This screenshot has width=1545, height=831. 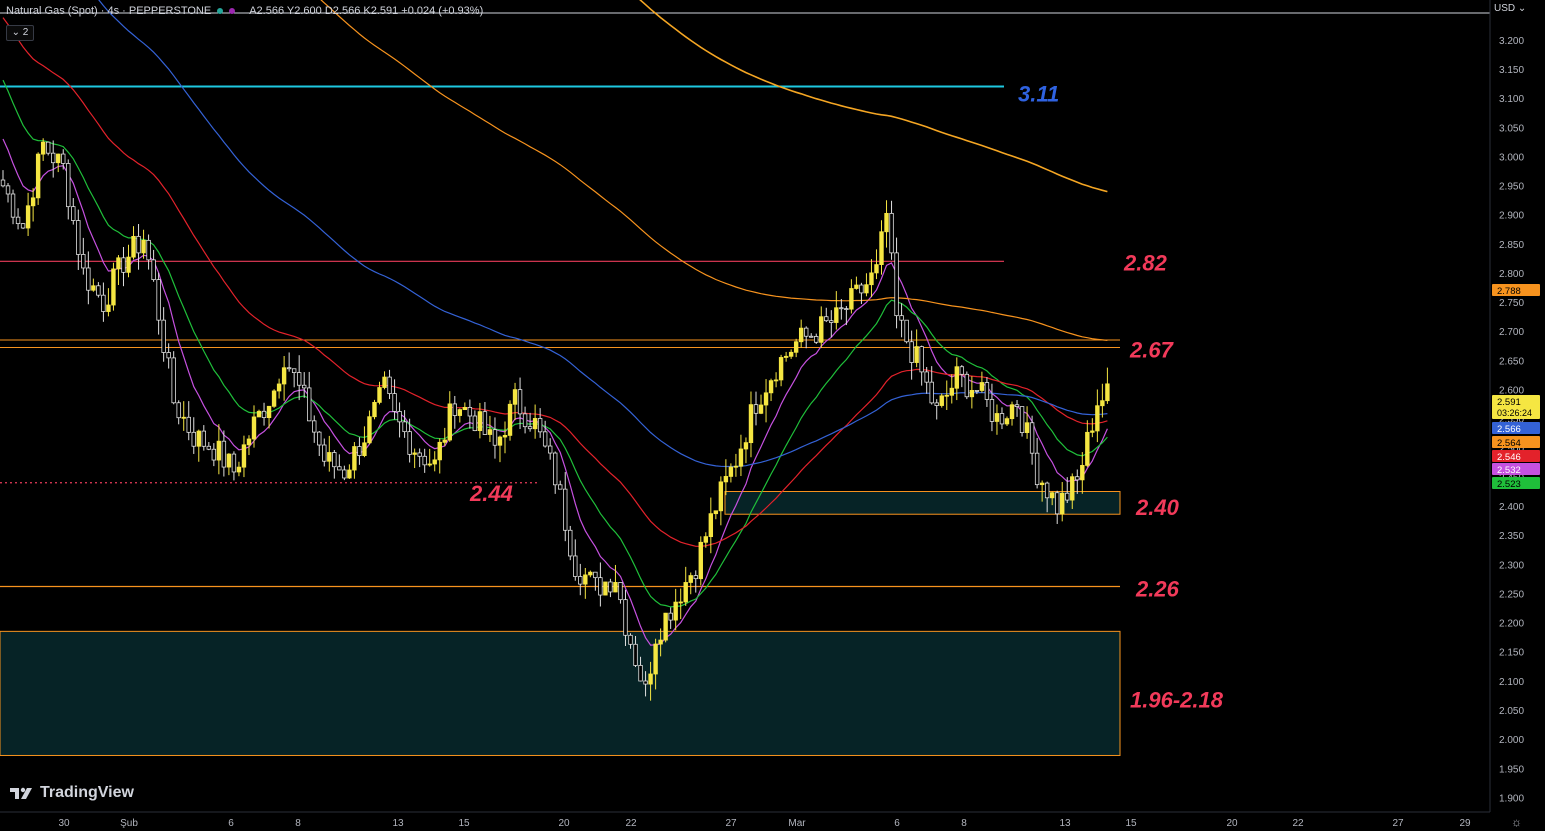 I want to click on y-tick-label: 3.200, so click(x=1511, y=41).